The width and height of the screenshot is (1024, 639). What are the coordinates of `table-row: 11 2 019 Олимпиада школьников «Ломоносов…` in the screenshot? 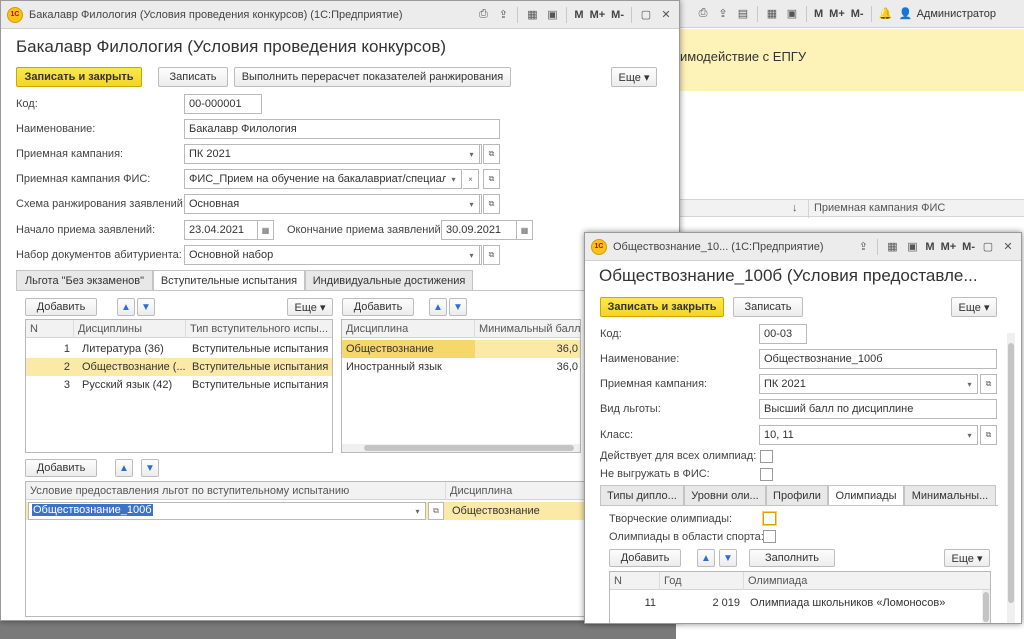 It's located at (800, 603).